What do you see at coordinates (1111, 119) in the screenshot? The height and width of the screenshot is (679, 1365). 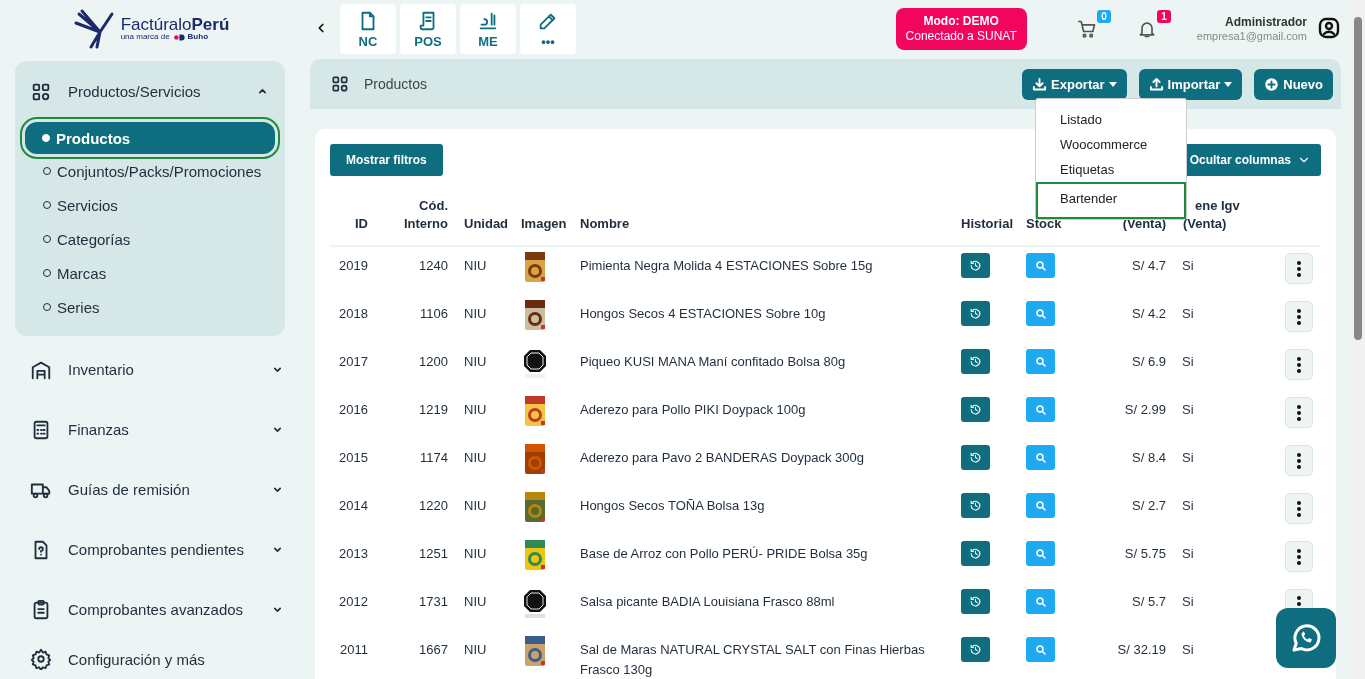 I see `menu-item: Listado` at bounding box center [1111, 119].